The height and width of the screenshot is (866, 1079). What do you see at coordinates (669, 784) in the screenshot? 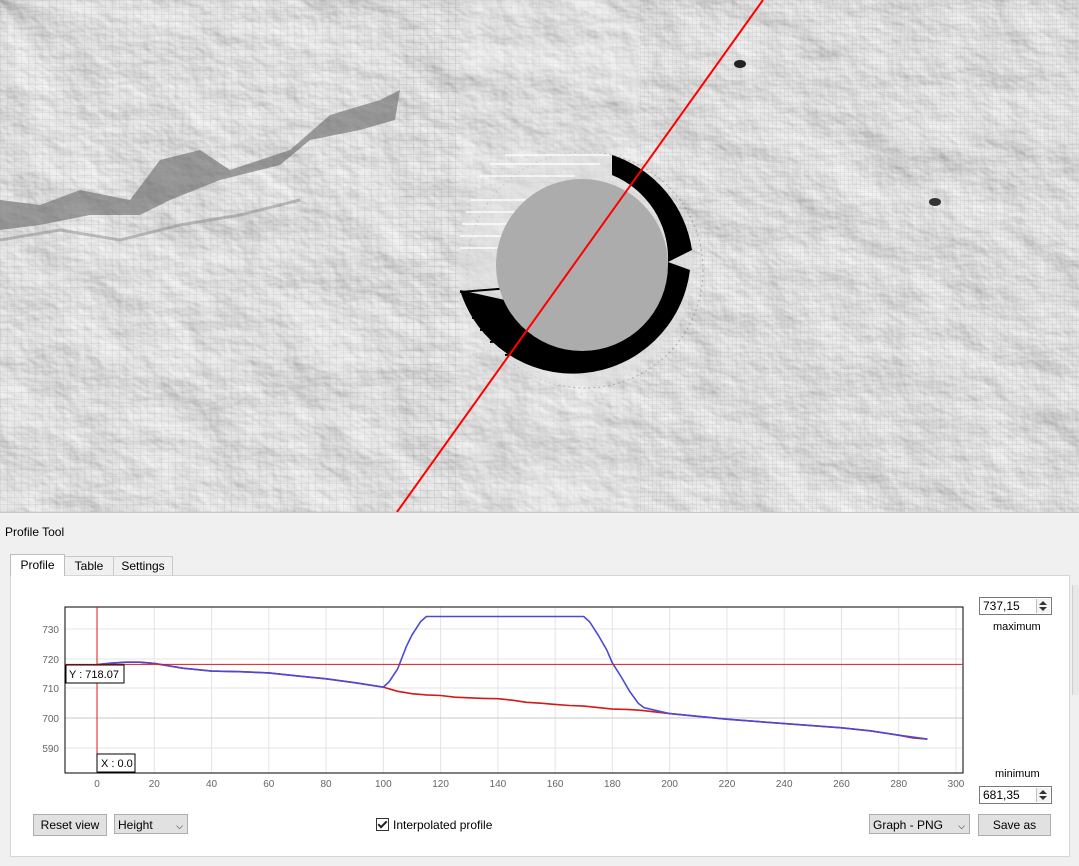
I see `x-tick-label: 200` at bounding box center [669, 784].